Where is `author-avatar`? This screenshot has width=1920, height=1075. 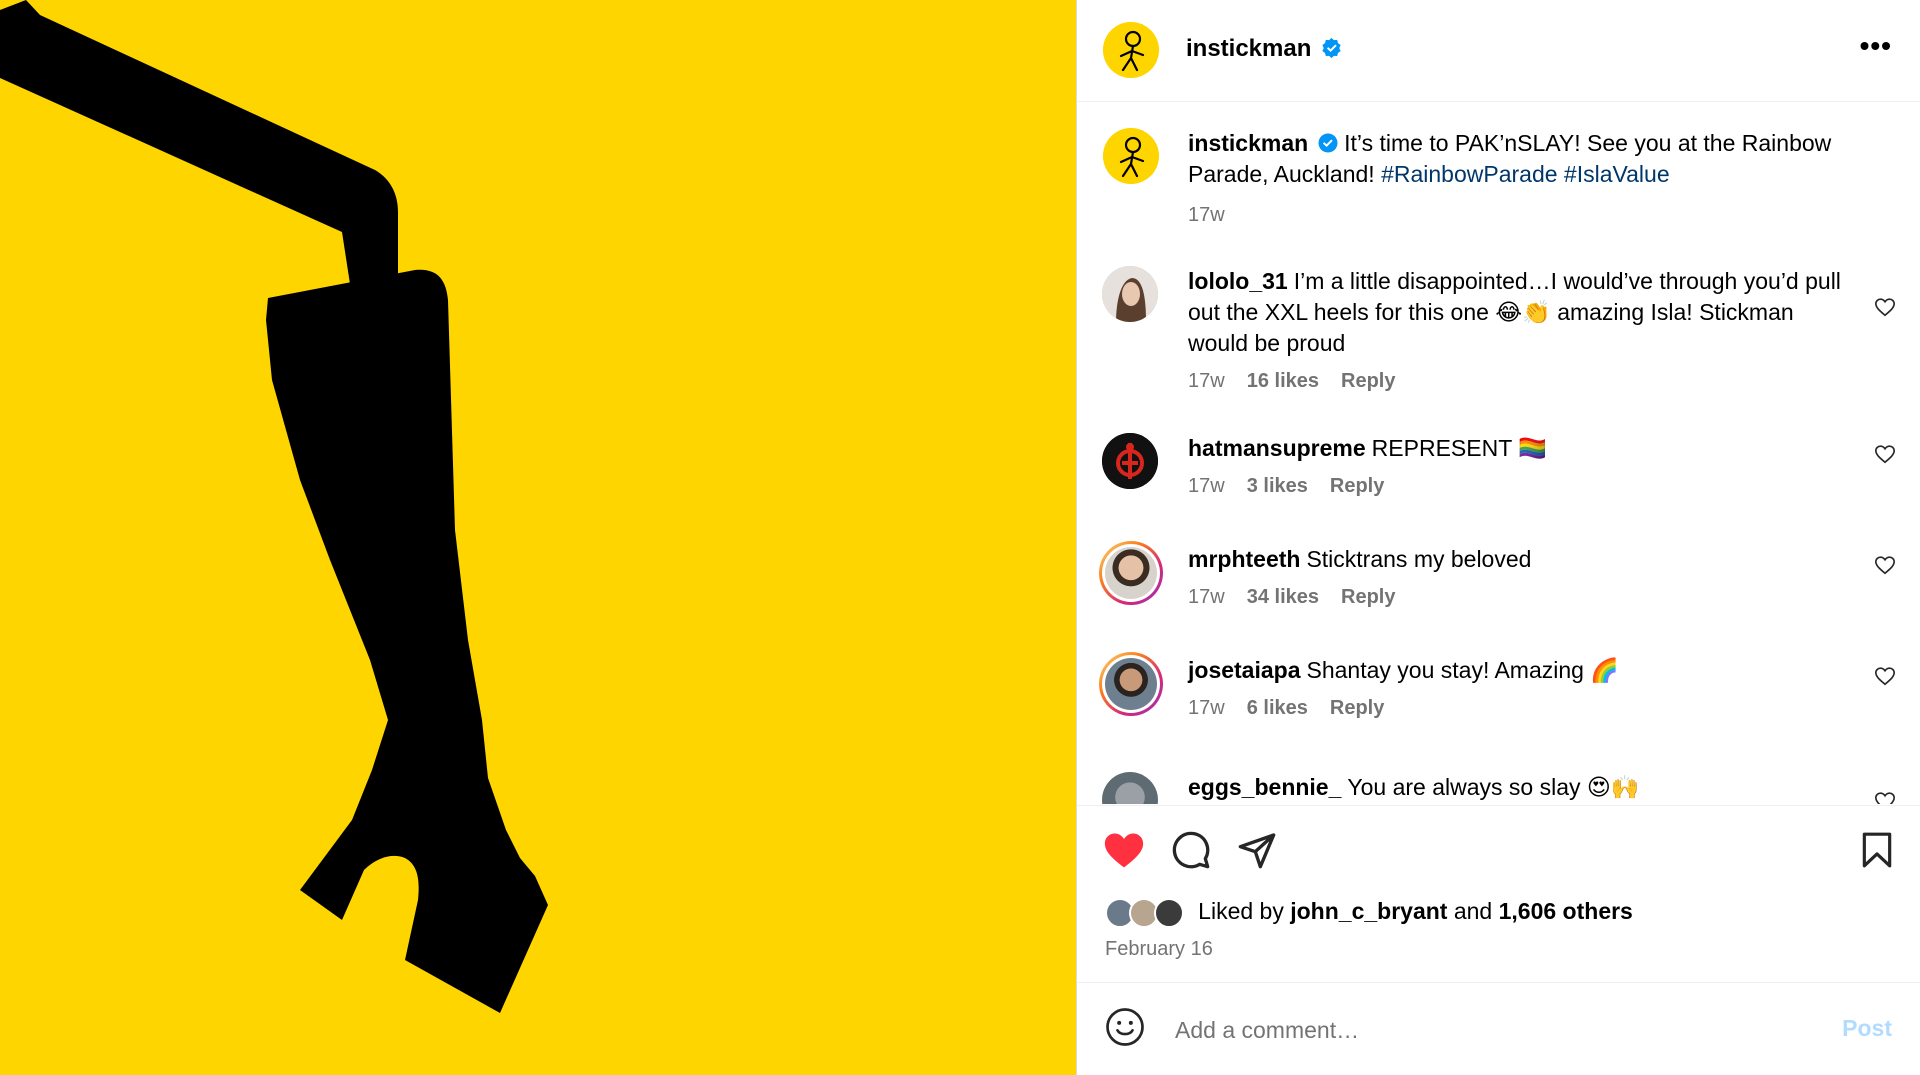 author-avatar is located at coordinates (1131, 50).